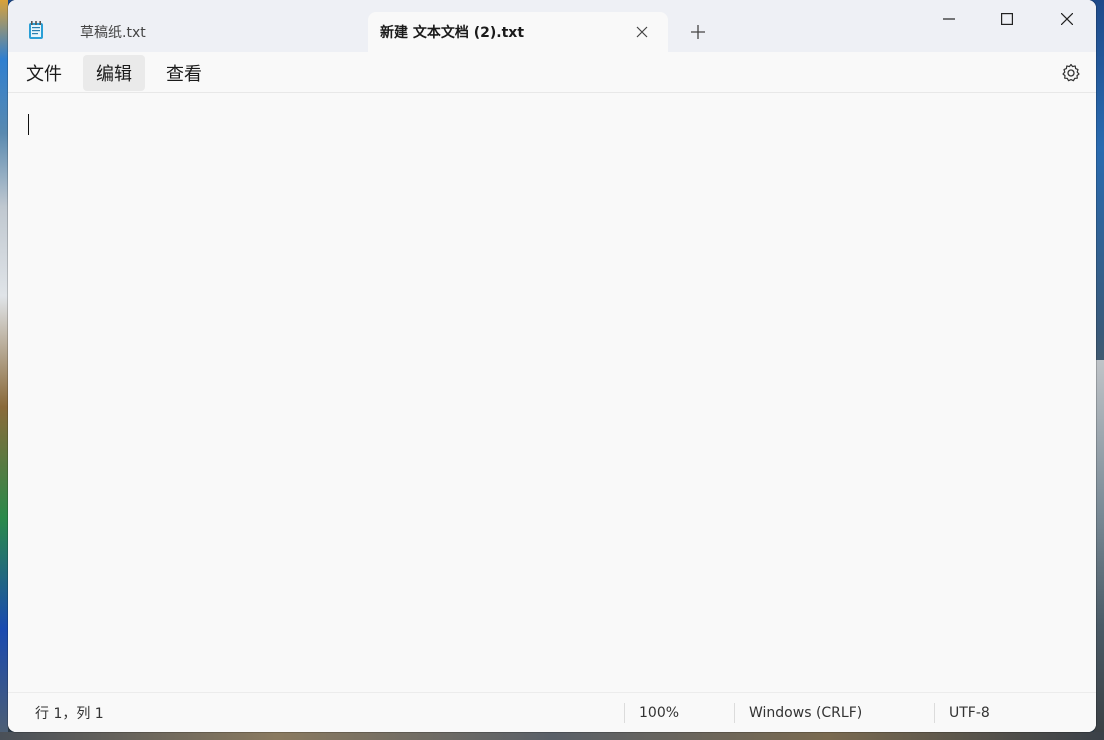 This screenshot has height=740, width=1104. What do you see at coordinates (949, 19) in the screenshot?
I see `minimize-icon` at bounding box center [949, 19].